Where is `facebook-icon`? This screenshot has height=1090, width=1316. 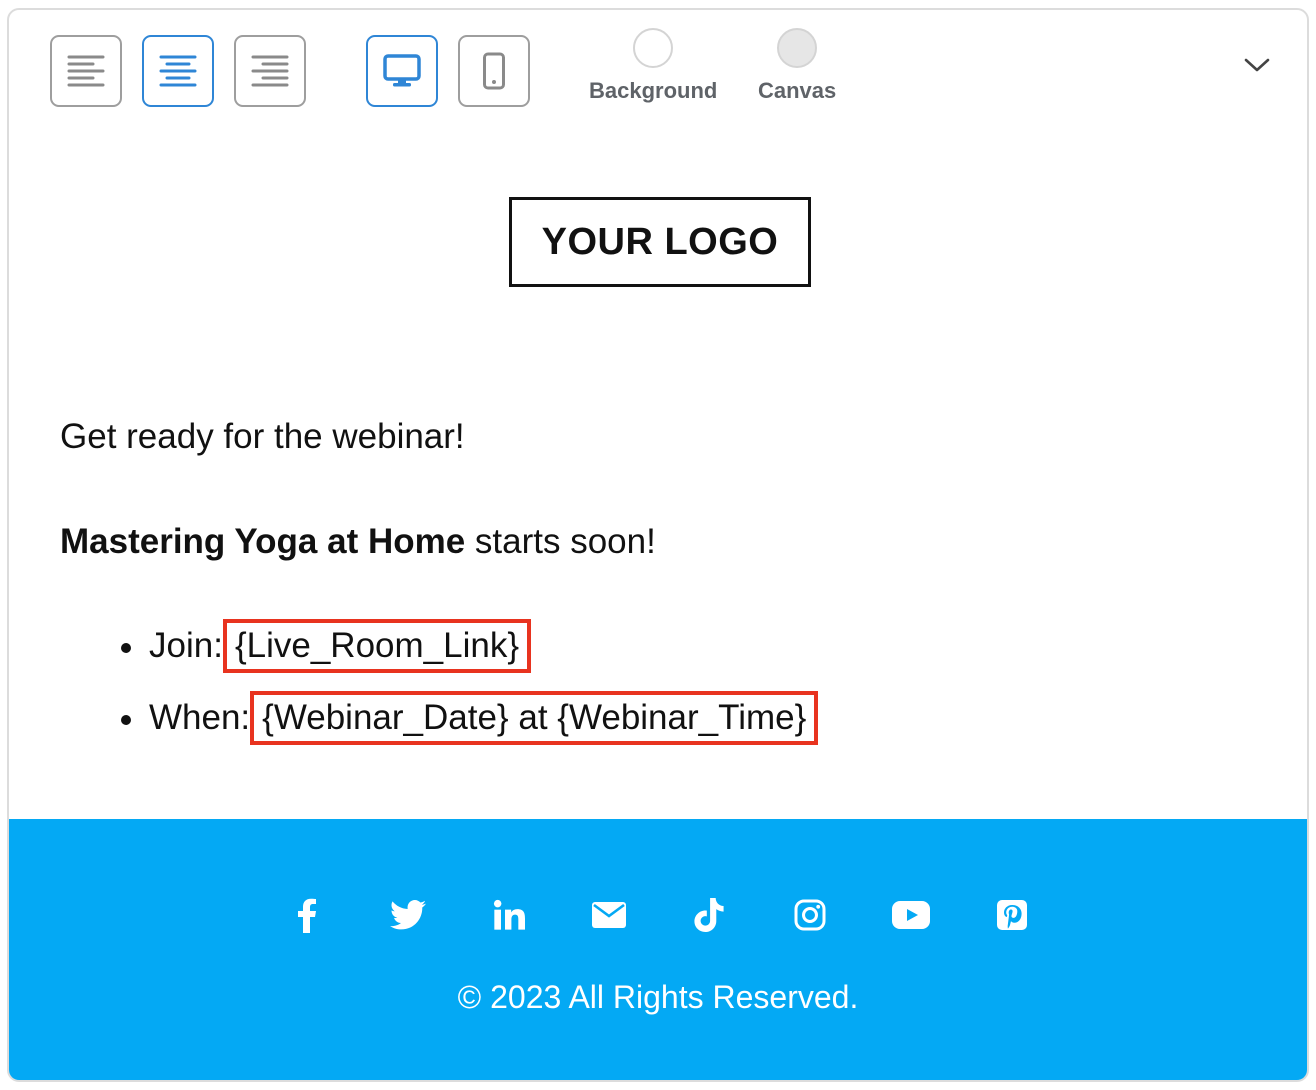 facebook-icon is located at coordinates (307, 915).